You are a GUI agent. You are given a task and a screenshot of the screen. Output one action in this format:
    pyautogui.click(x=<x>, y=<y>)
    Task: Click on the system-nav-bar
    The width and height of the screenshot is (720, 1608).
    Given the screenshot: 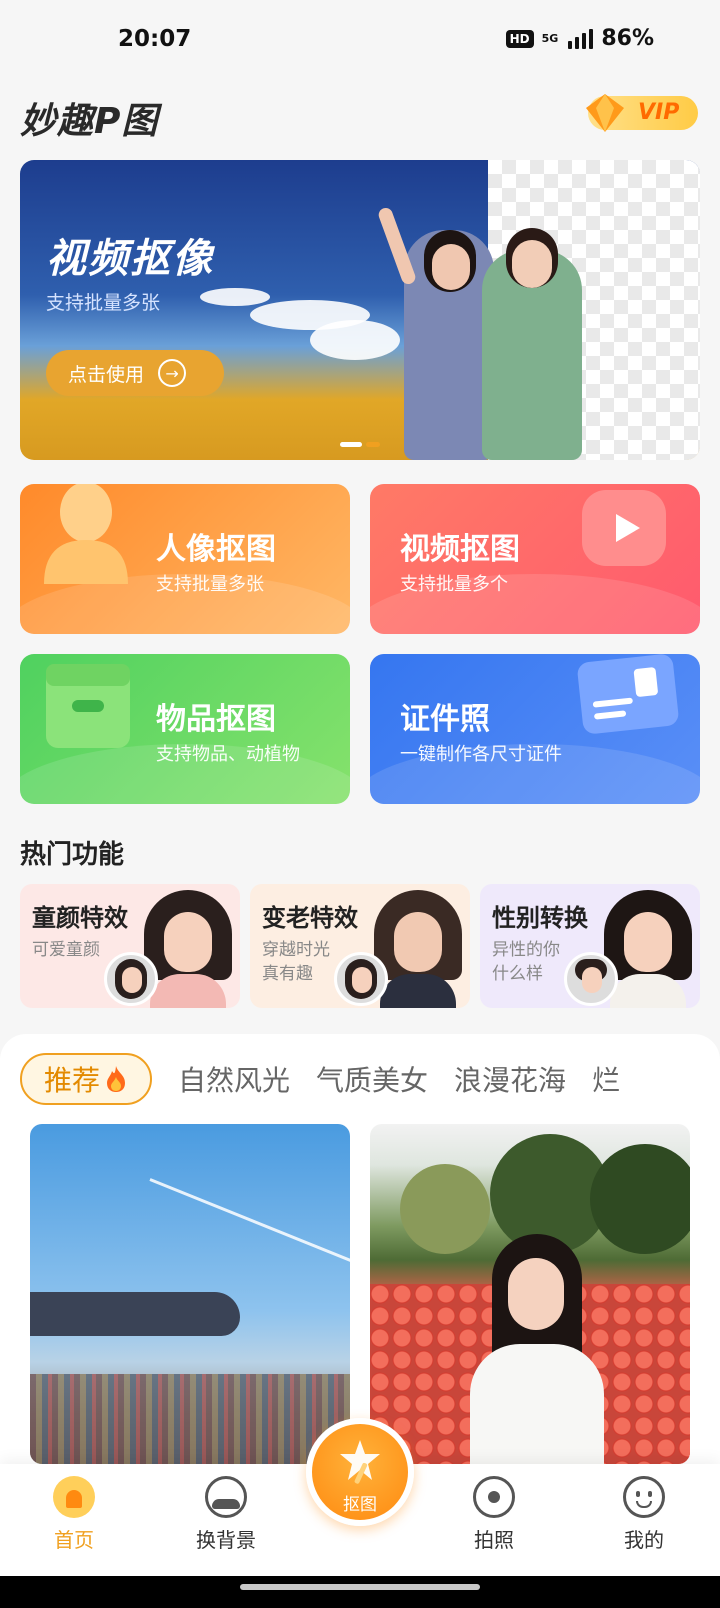 What is the action you would take?
    pyautogui.click(x=360, y=1592)
    